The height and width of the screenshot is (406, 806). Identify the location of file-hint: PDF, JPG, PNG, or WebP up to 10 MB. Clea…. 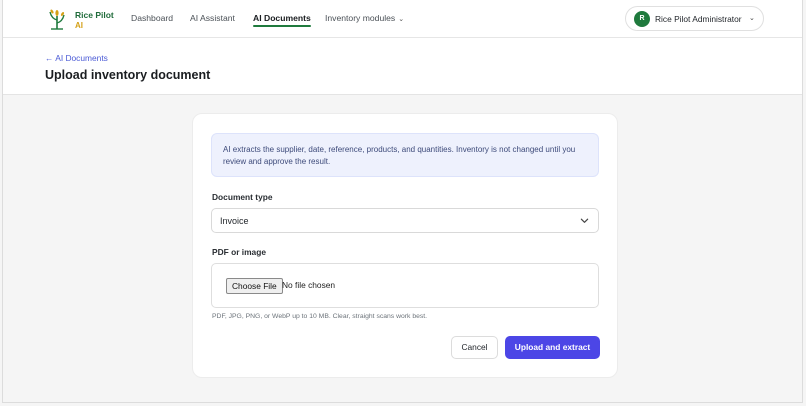
(320, 316).